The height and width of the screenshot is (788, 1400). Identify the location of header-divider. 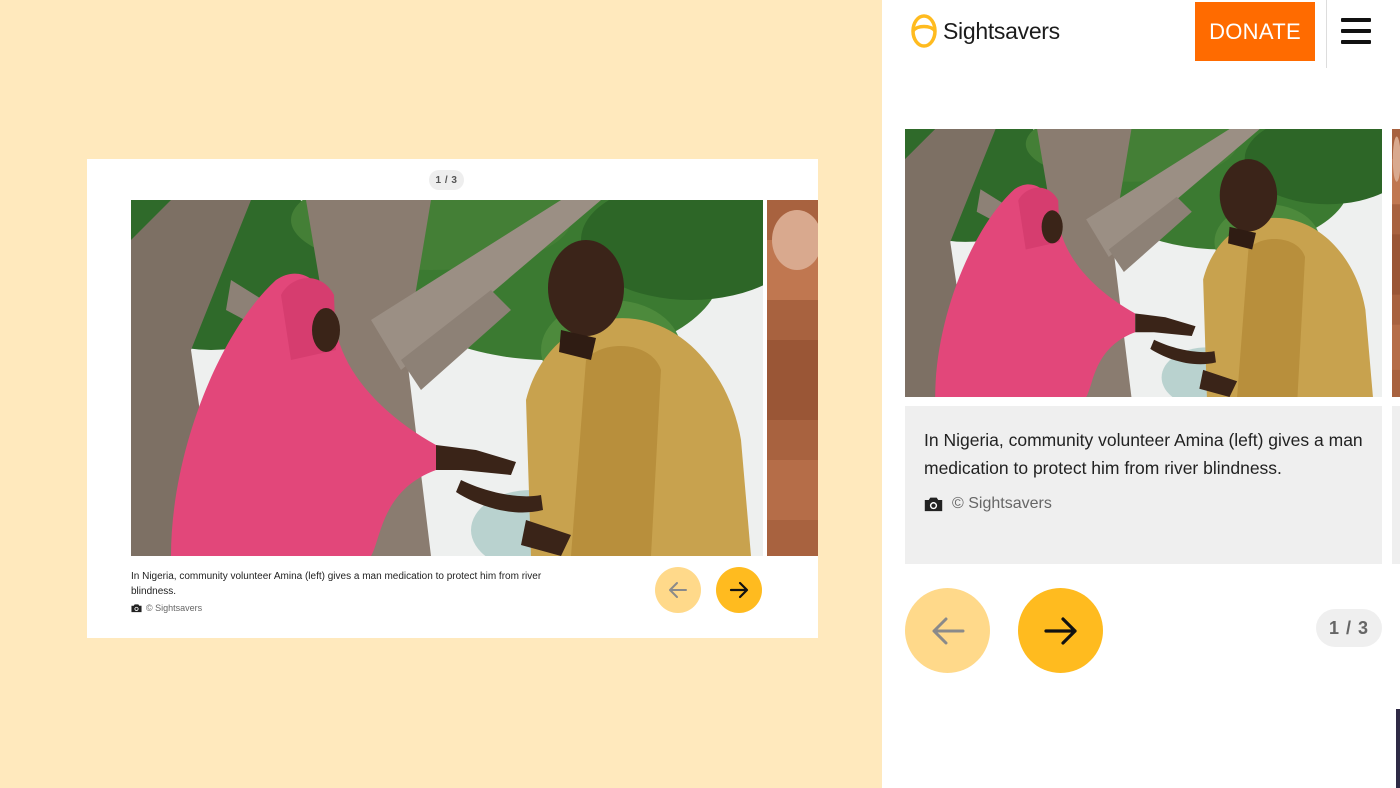
(1326, 34).